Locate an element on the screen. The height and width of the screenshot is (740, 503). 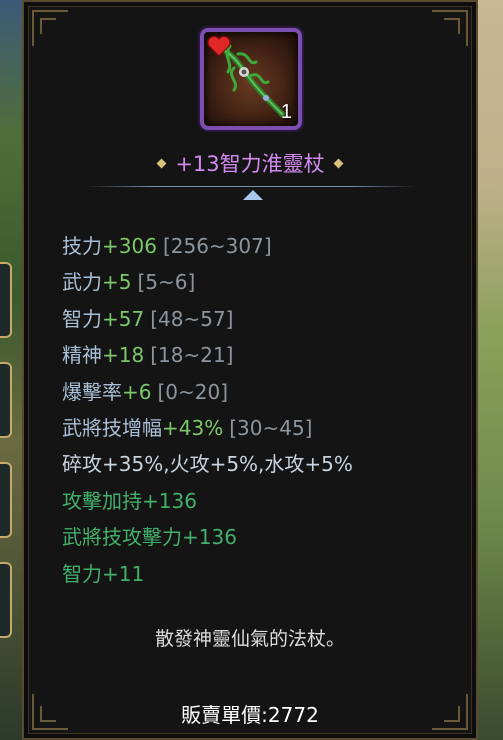
stat-row: 爆擊率+6 [0~20] is located at coordinates (207, 392).